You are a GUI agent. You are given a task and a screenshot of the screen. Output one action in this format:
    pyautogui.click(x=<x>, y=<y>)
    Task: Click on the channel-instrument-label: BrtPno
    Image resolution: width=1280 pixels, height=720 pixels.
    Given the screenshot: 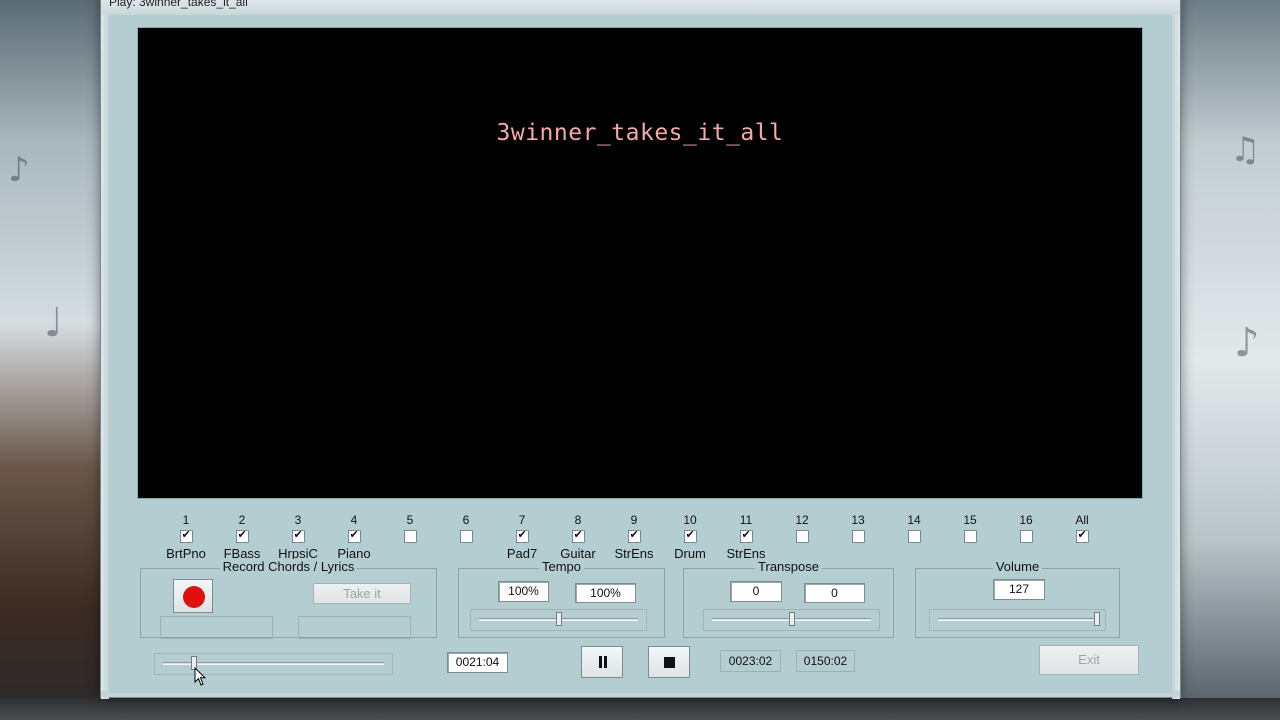 What is the action you would take?
    pyautogui.click(x=186, y=553)
    